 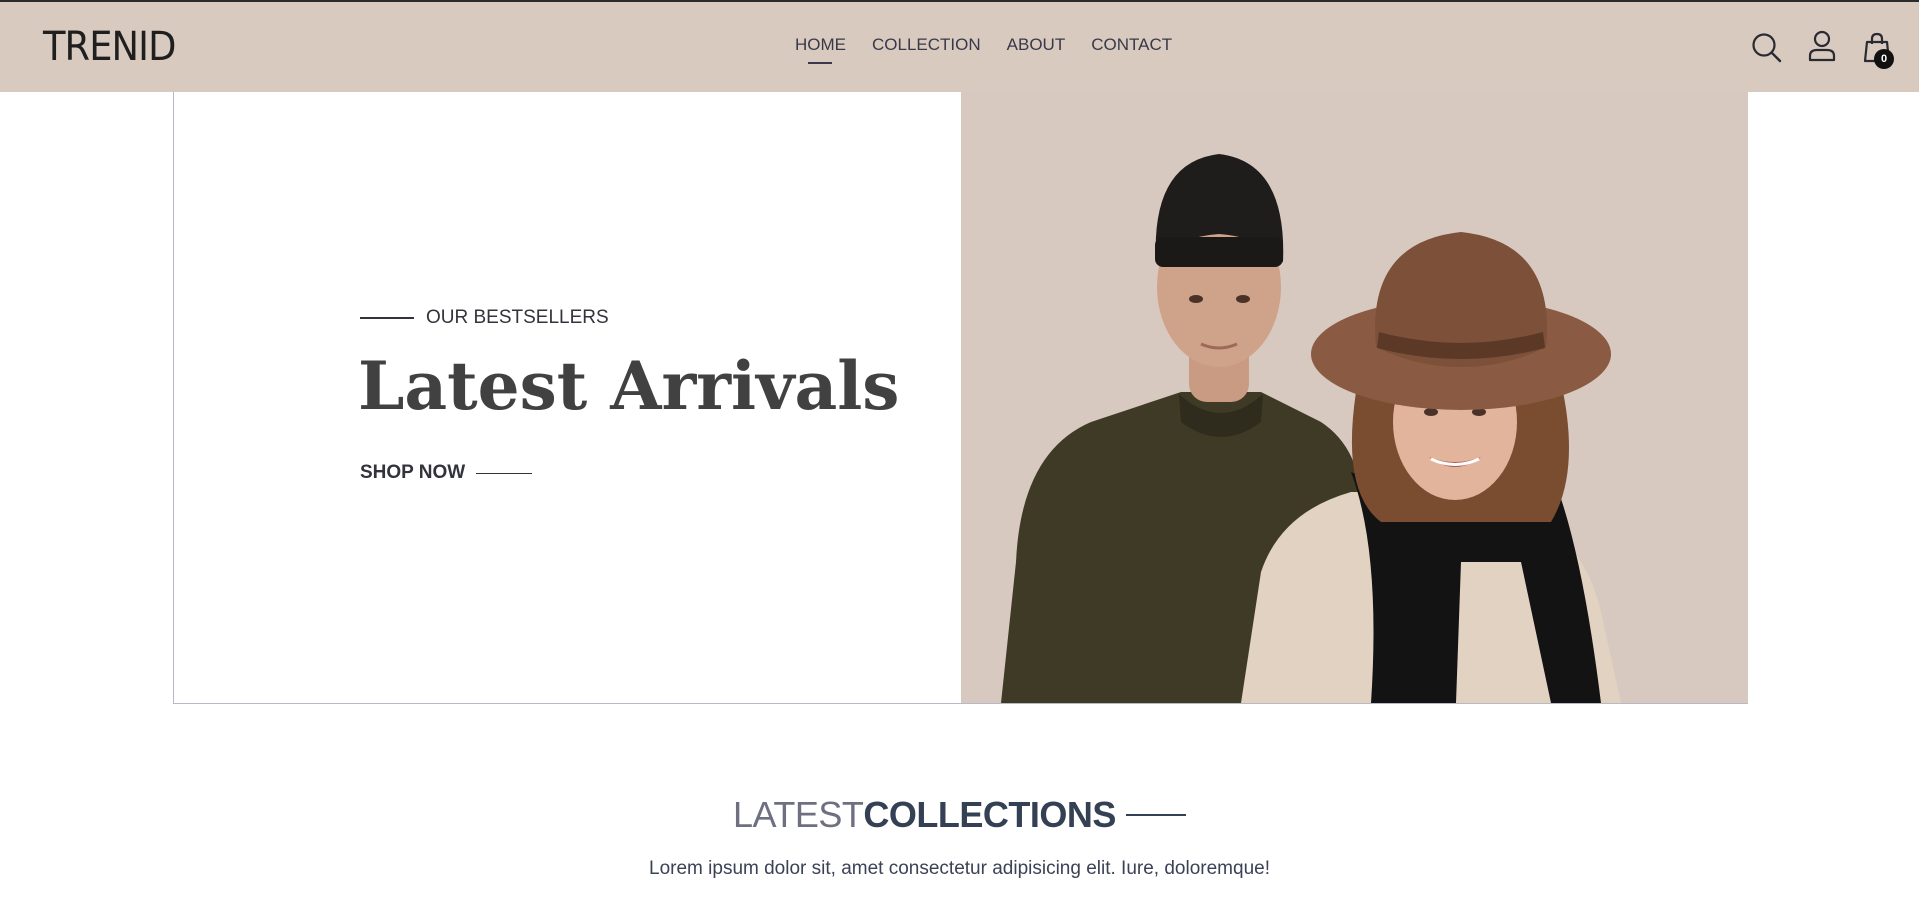 I want to click on shop-now-label: SHOP NOW, so click(x=412, y=473).